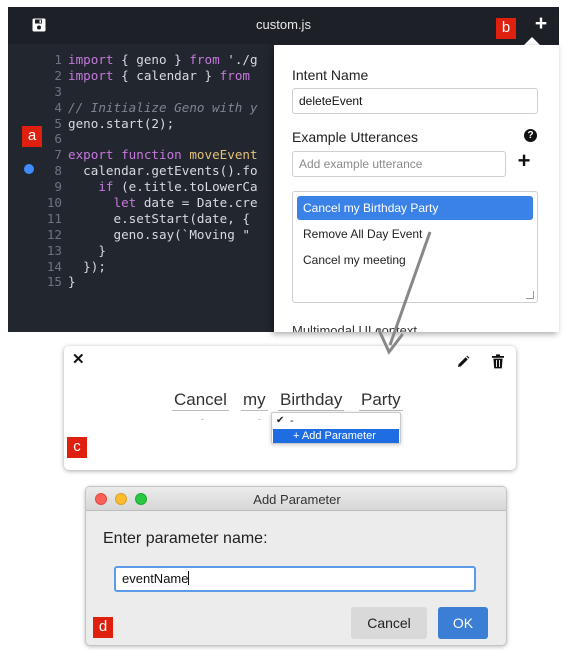 The image size is (567, 650). What do you see at coordinates (87, 266) in the screenshot?
I see `code-token: });` at bounding box center [87, 266].